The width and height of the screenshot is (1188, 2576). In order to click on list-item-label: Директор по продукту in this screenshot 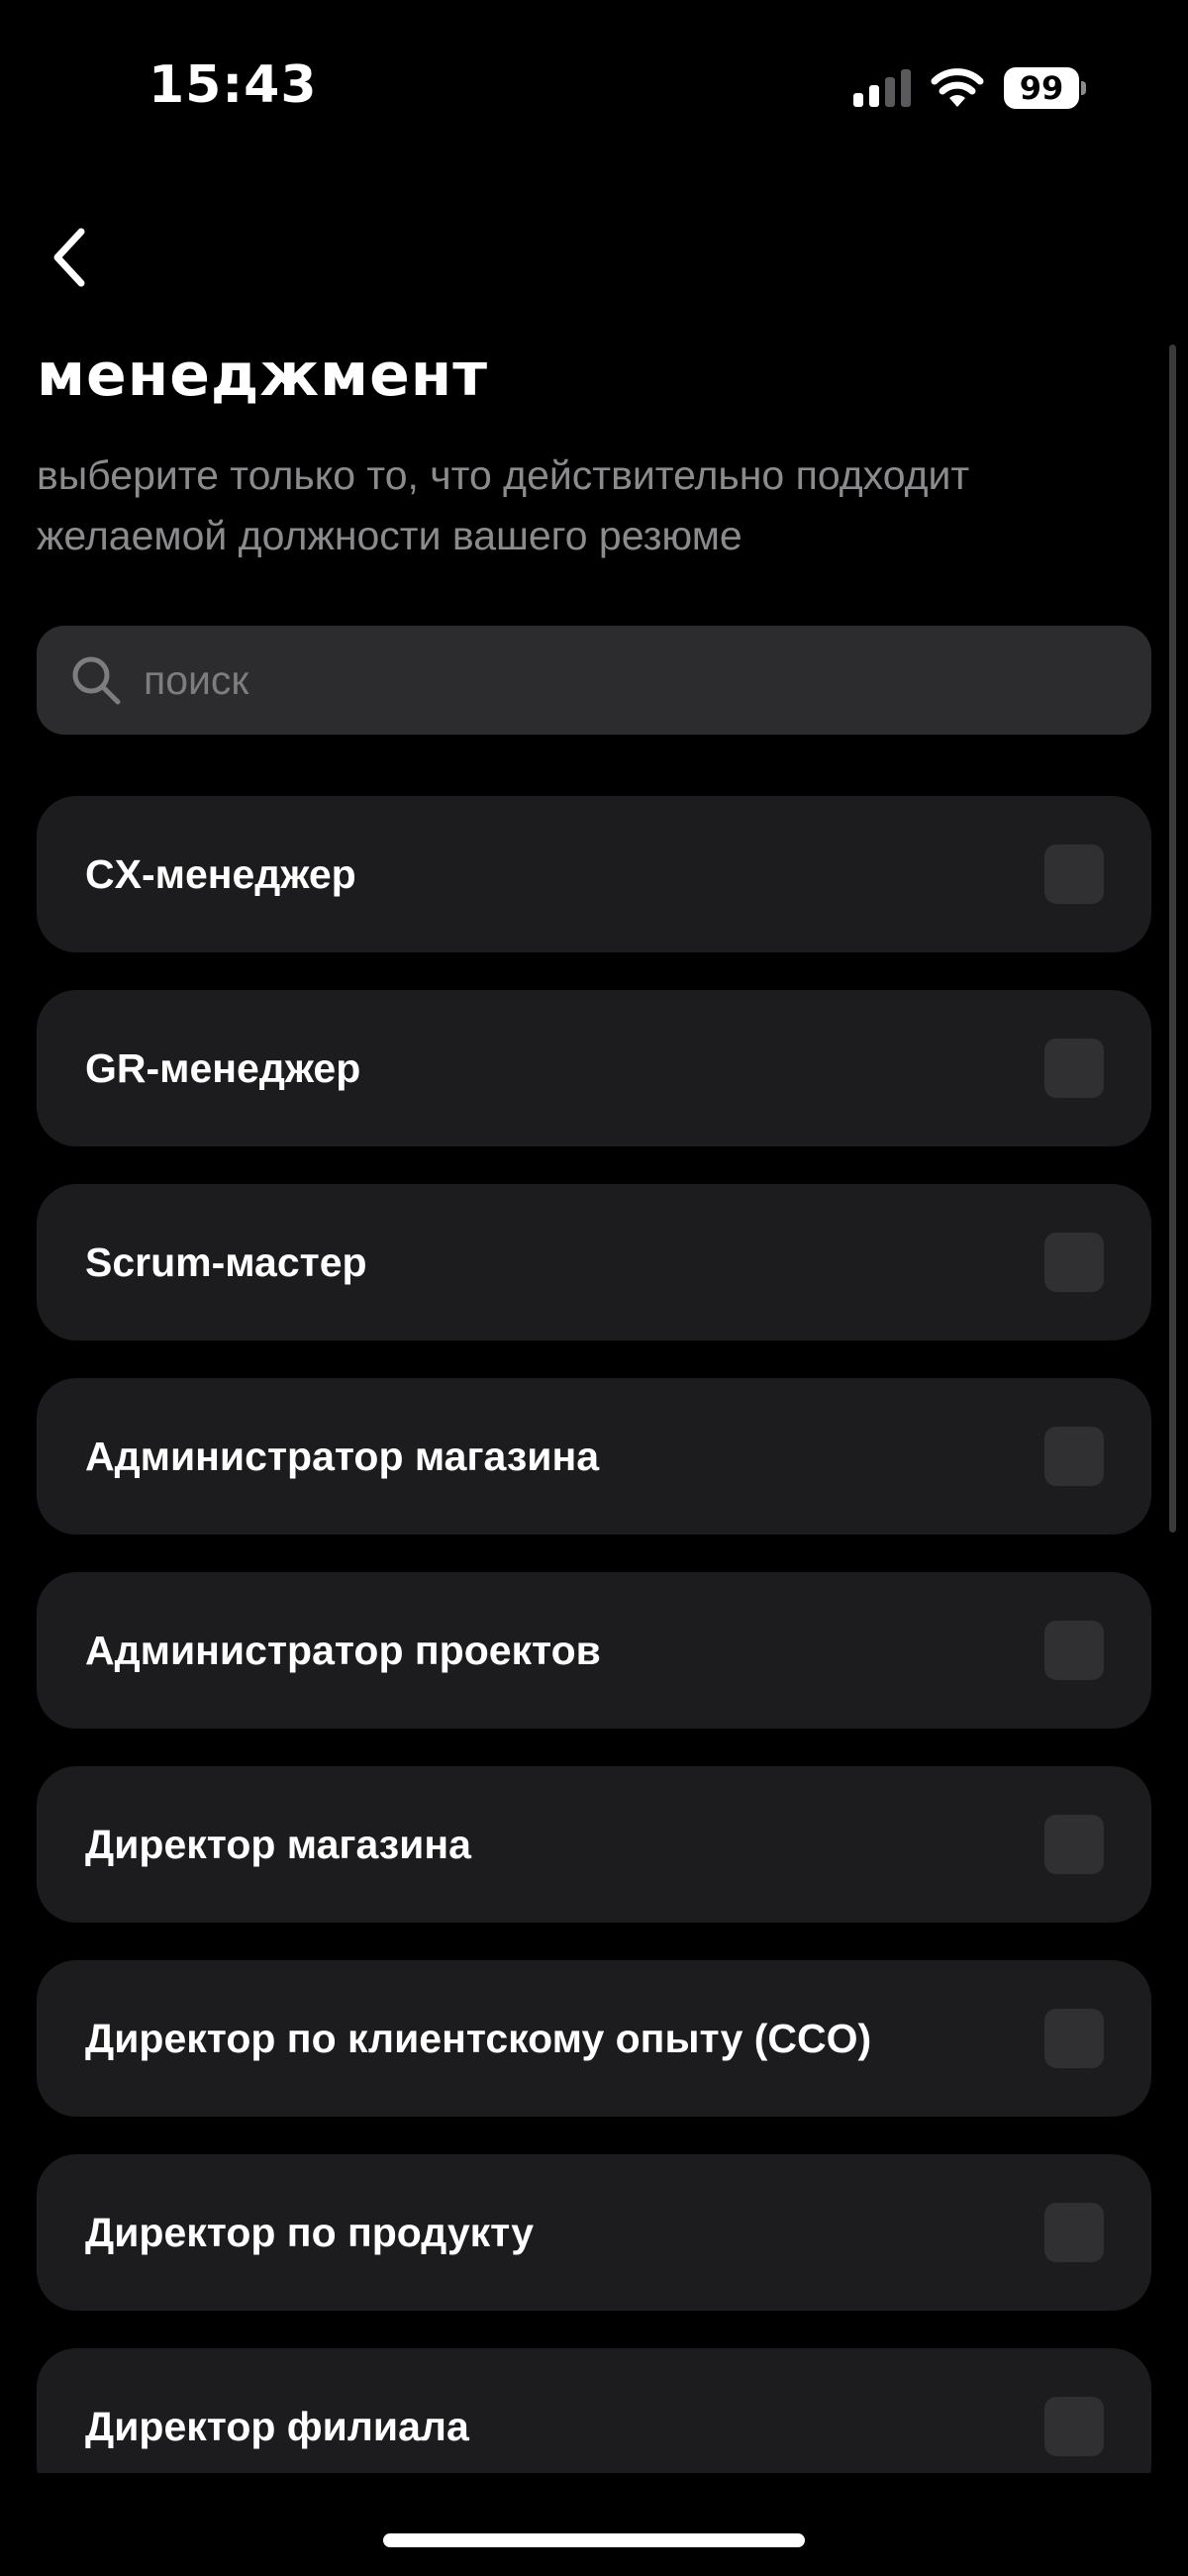, I will do `click(310, 2232)`.